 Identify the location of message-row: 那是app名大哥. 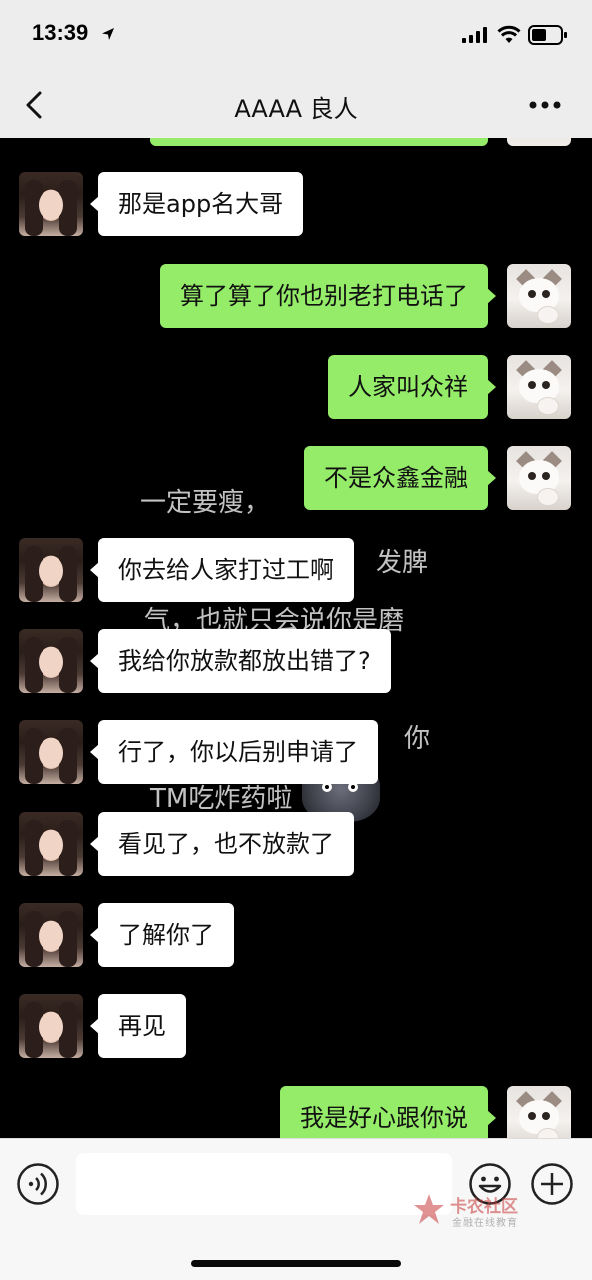
(296, 204).